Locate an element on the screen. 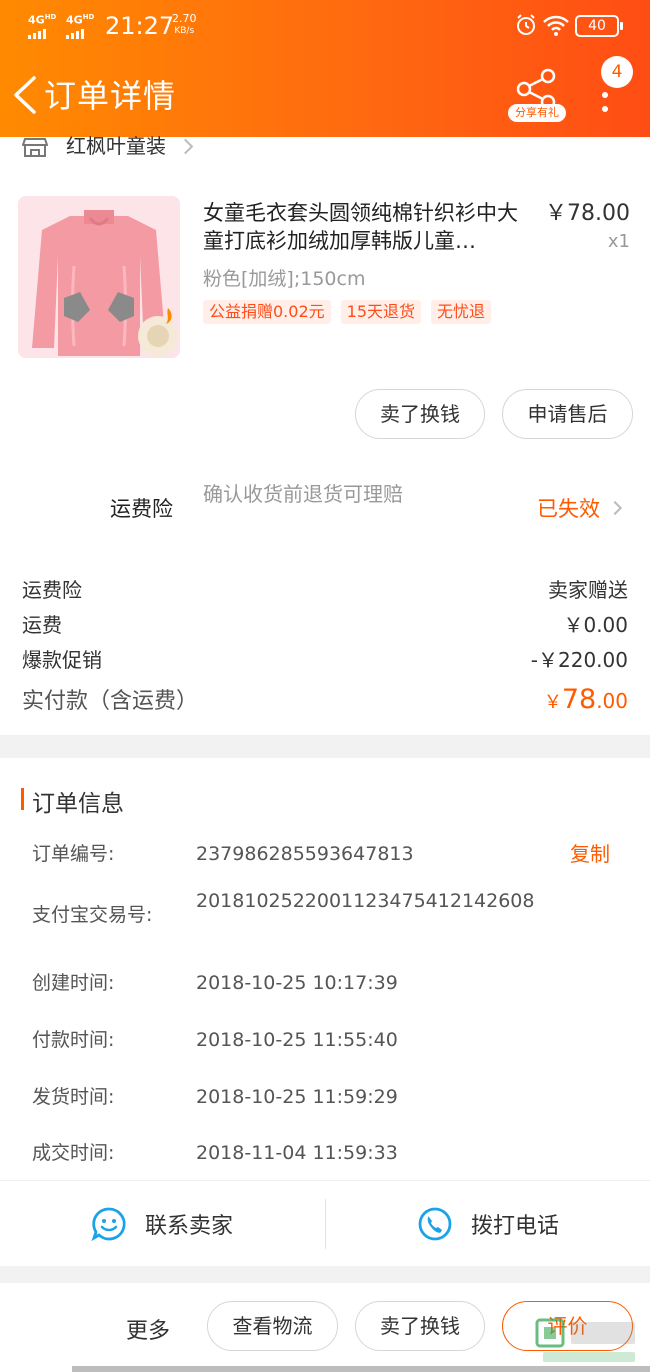 This screenshot has width=650, height=1372. shipping-insurance-label: 运费险 is located at coordinates (141, 509).